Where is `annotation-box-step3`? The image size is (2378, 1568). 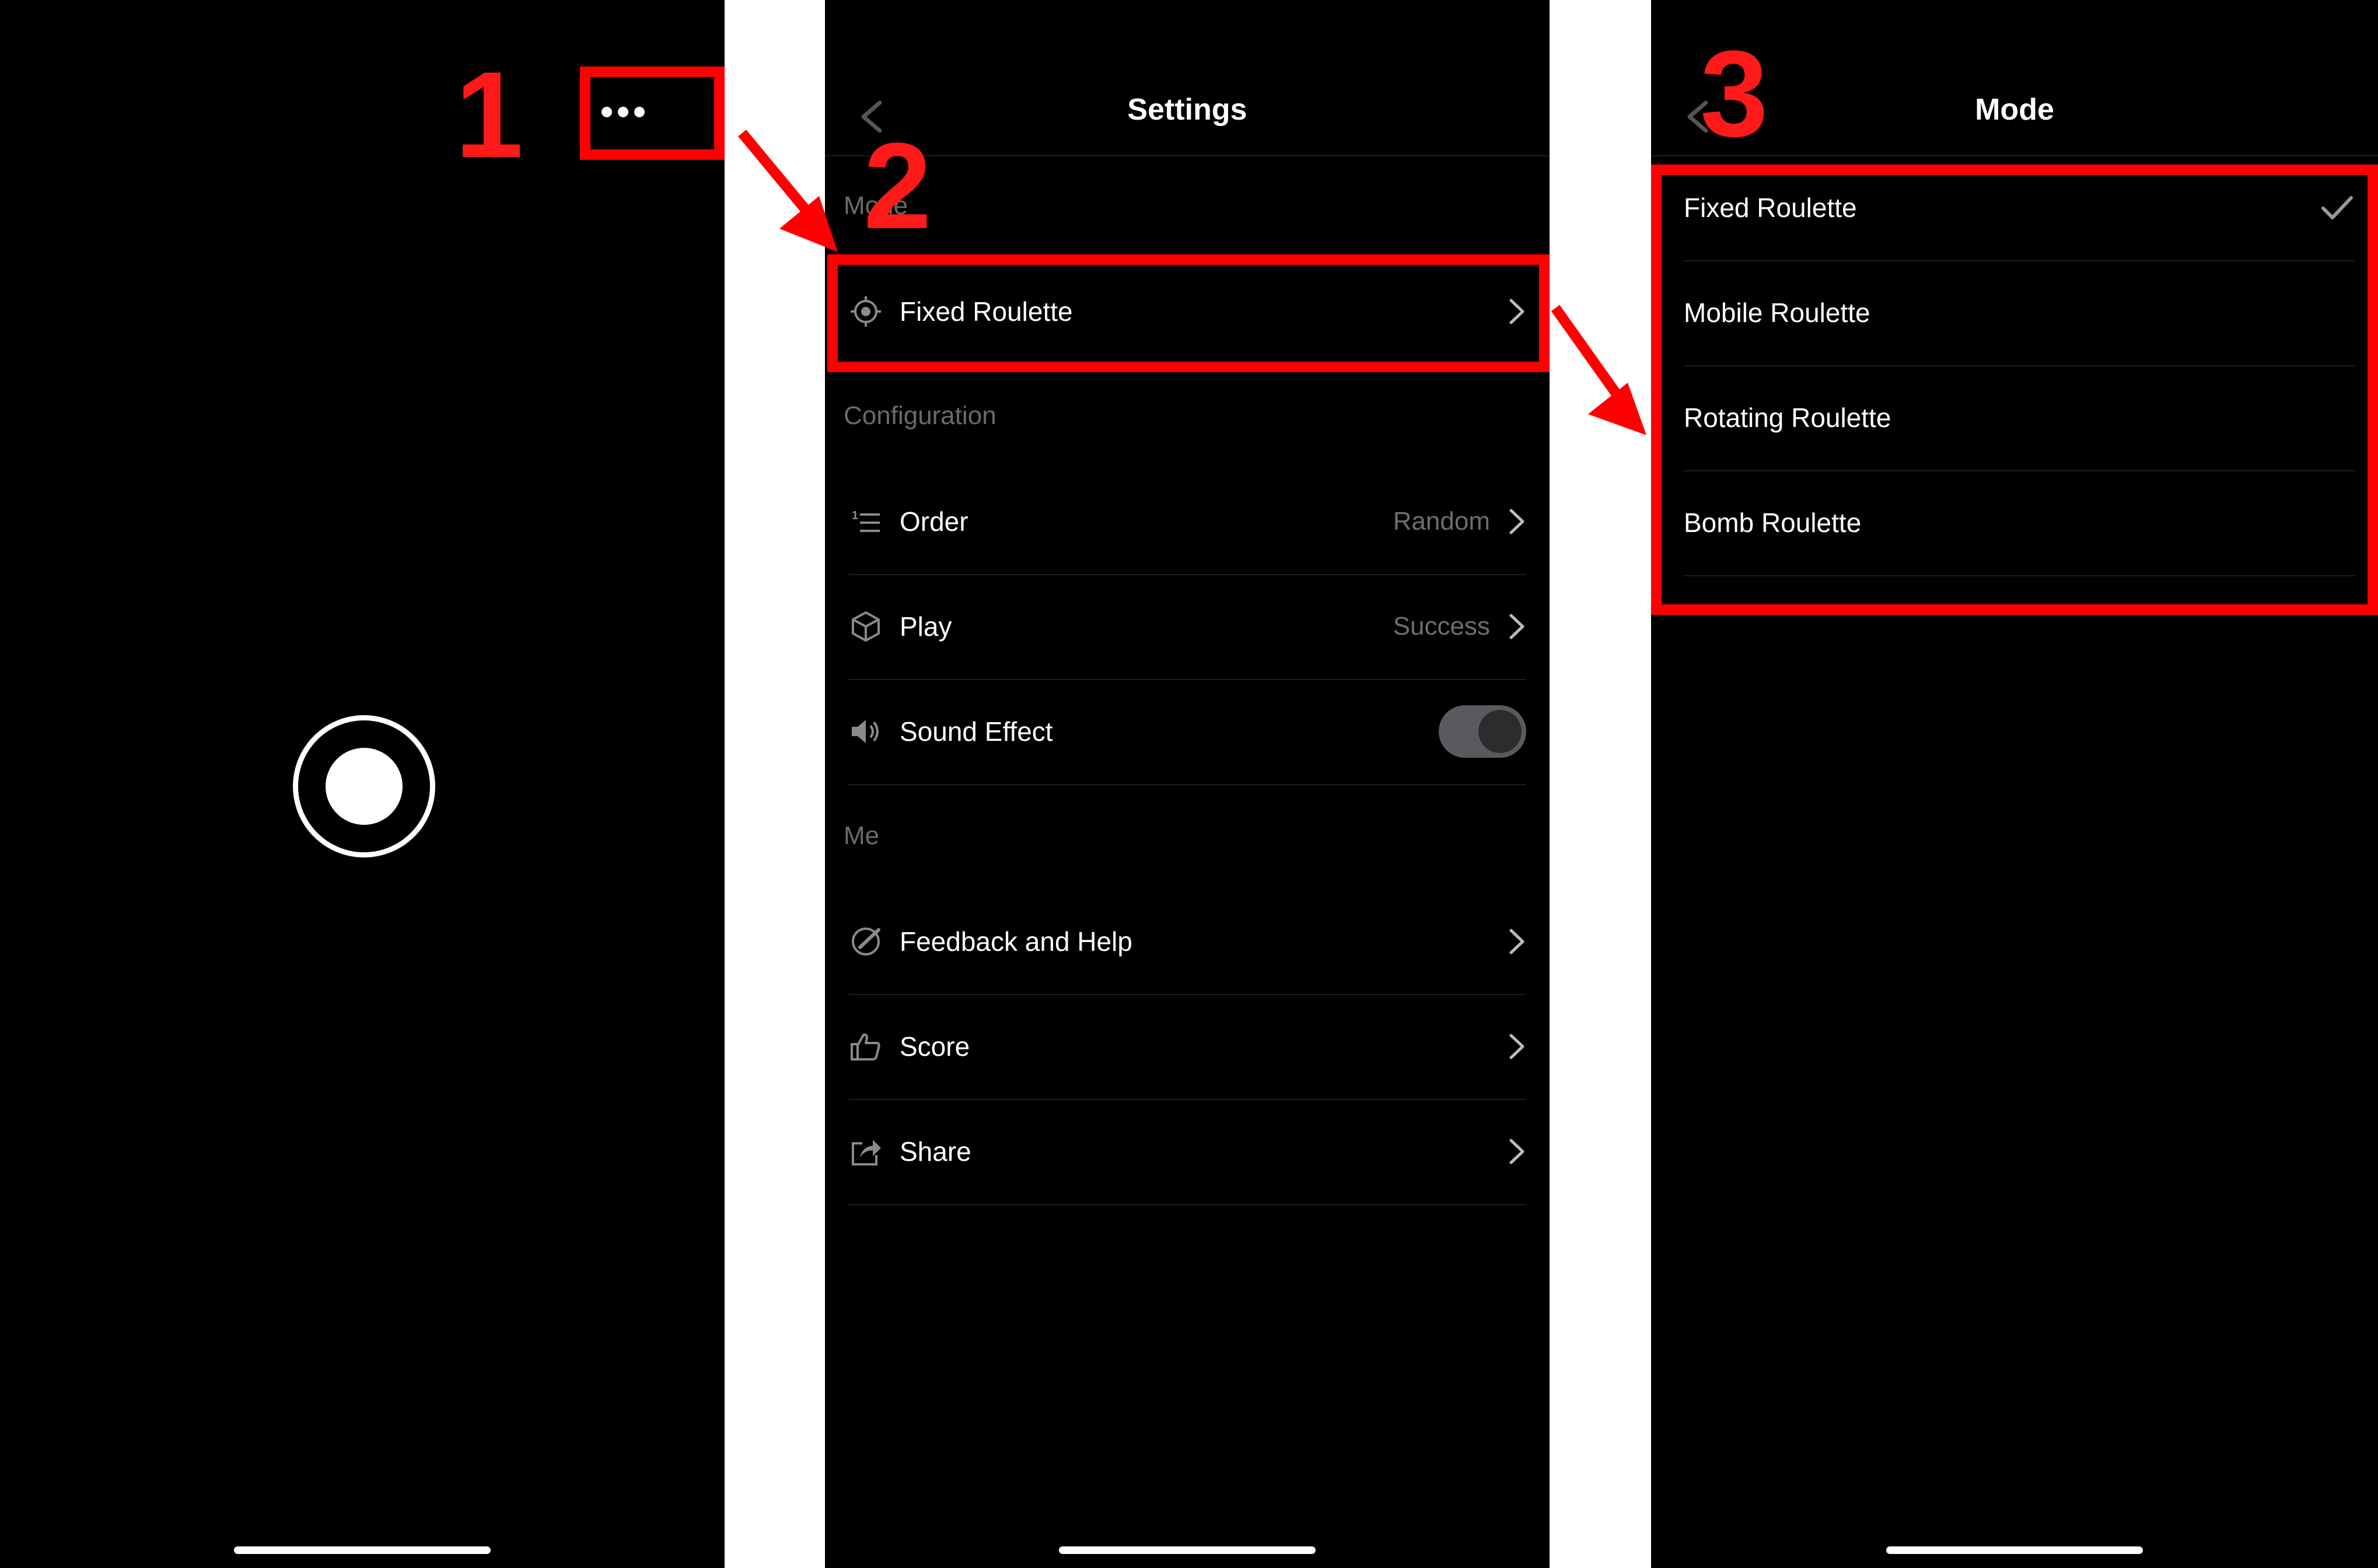
annotation-box-step3 is located at coordinates (2014, 389).